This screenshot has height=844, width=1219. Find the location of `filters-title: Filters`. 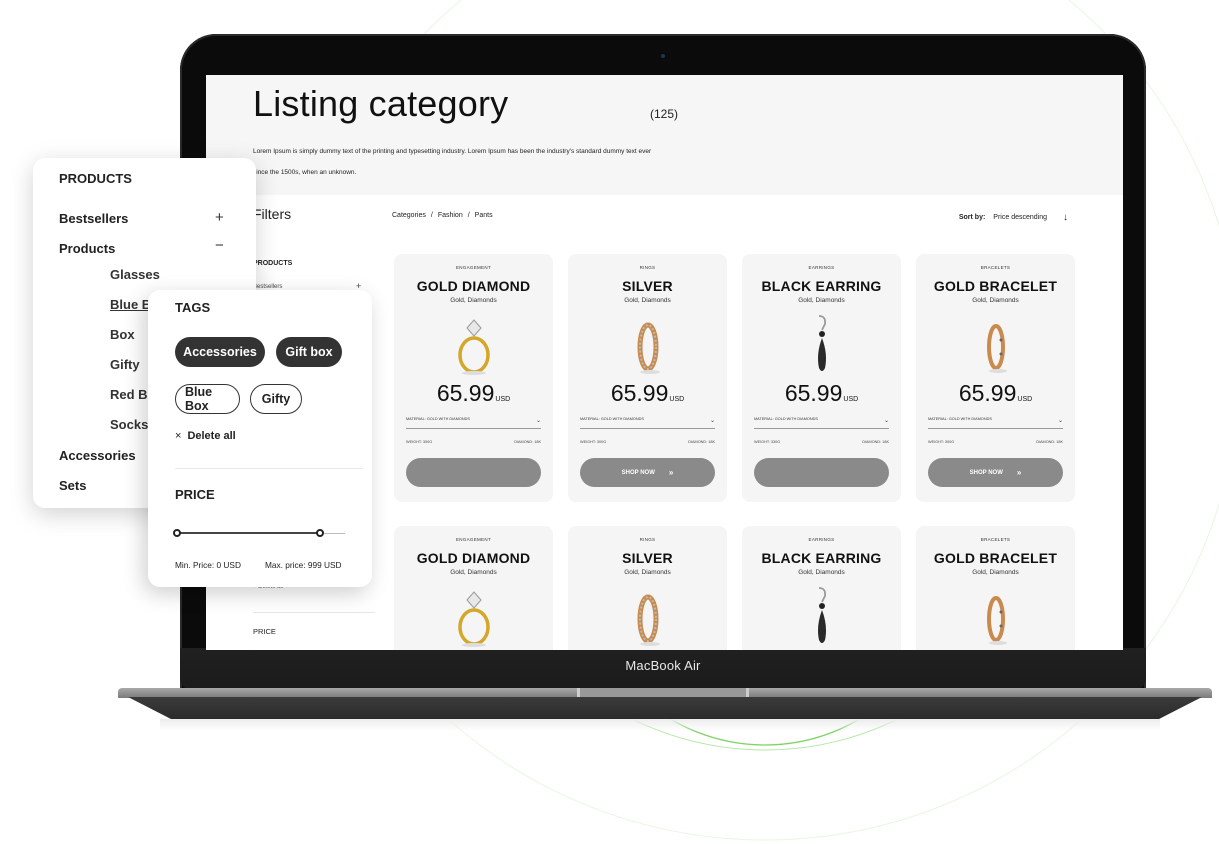

filters-title: Filters is located at coordinates (272, 214).